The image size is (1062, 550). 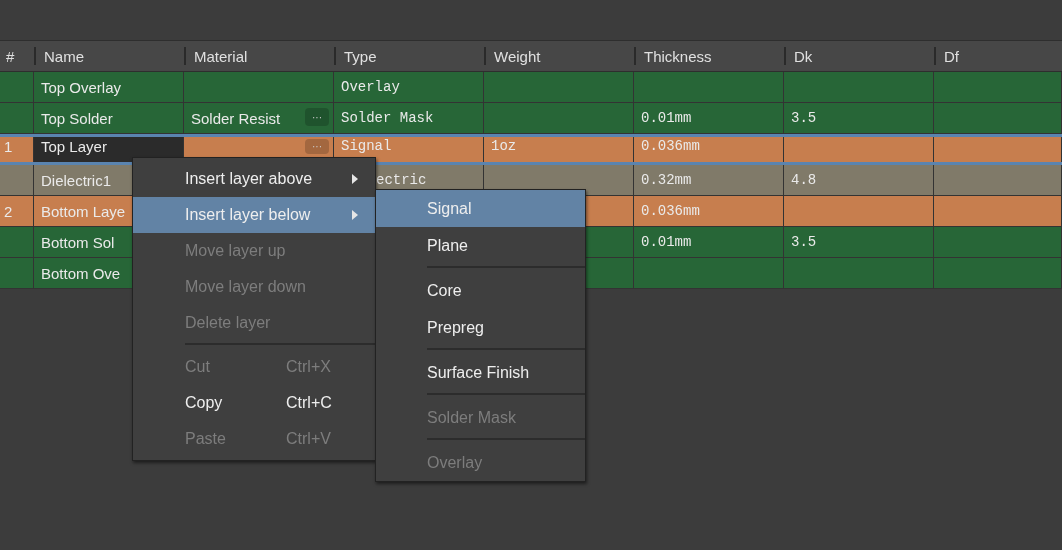 I want to click on table-cell: Top Layer, so click(x=74, y=146).